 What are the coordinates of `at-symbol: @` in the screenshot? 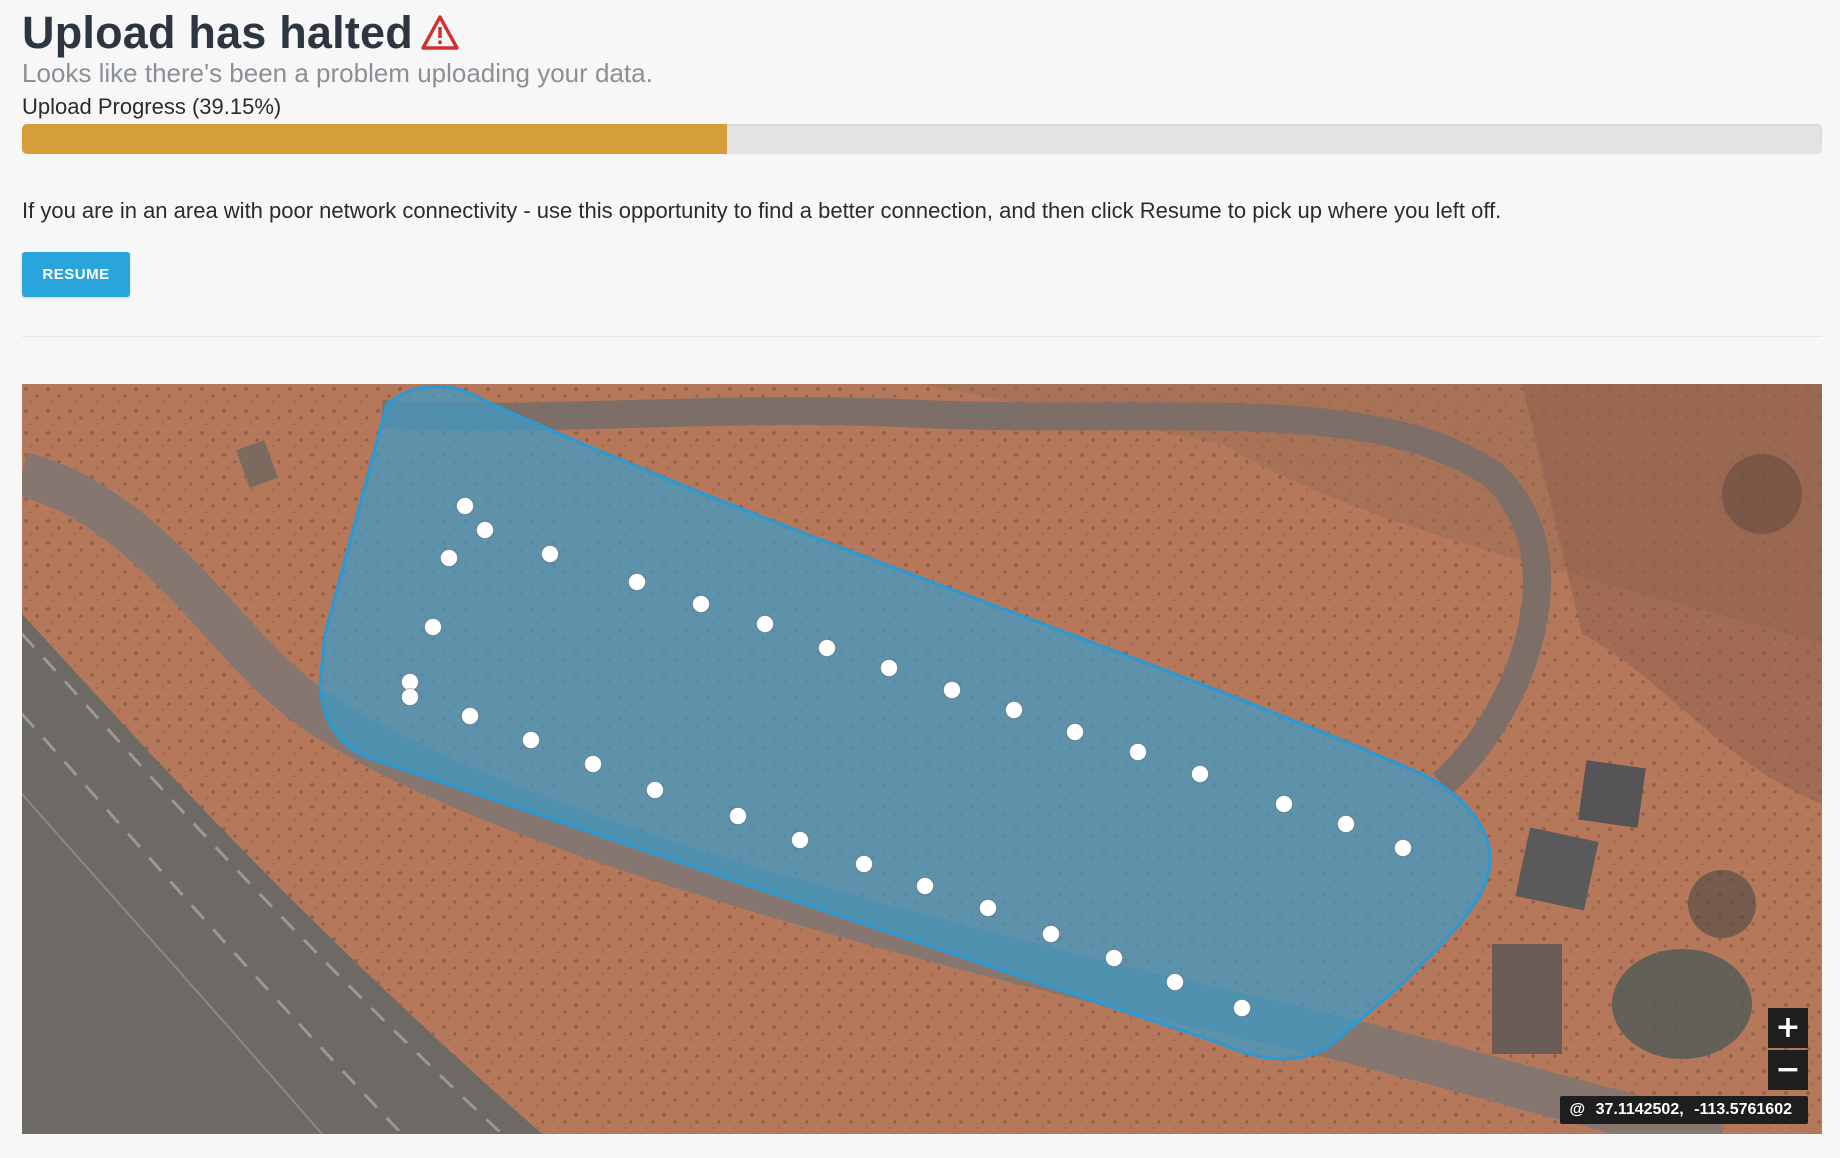 It's located at (1577, 1109).